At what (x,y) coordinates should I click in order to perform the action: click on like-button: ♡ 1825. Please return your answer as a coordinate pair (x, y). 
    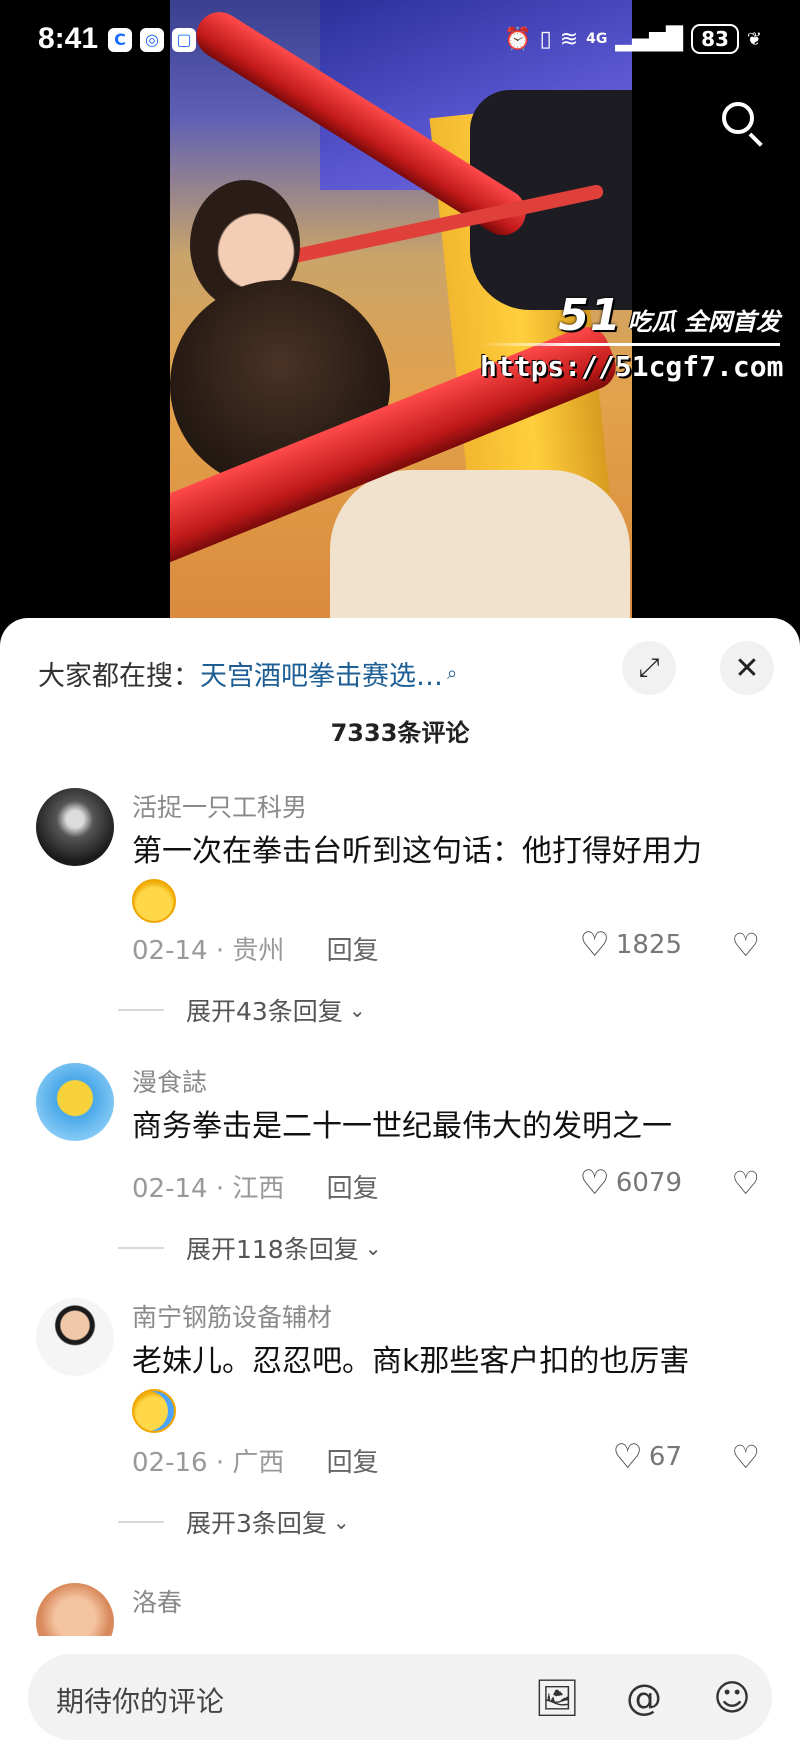
    Looking at the image, I should click on (630, 945).